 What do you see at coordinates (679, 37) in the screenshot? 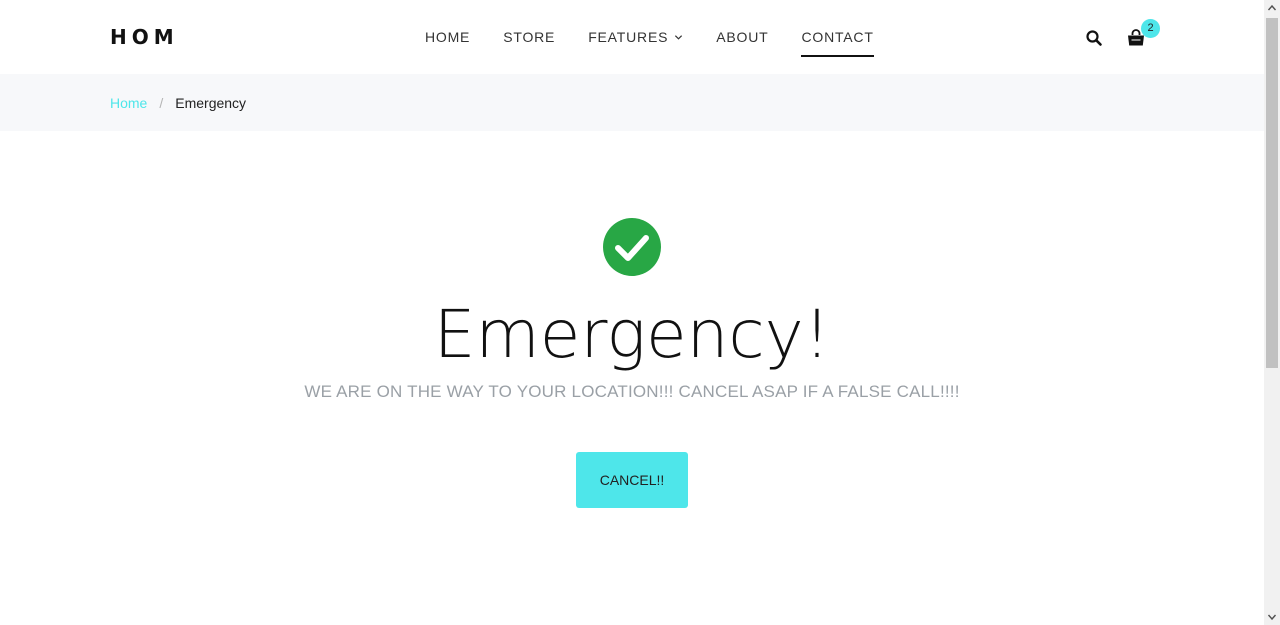
I see `chevron-down-icon` at bounding box center [679, 37].